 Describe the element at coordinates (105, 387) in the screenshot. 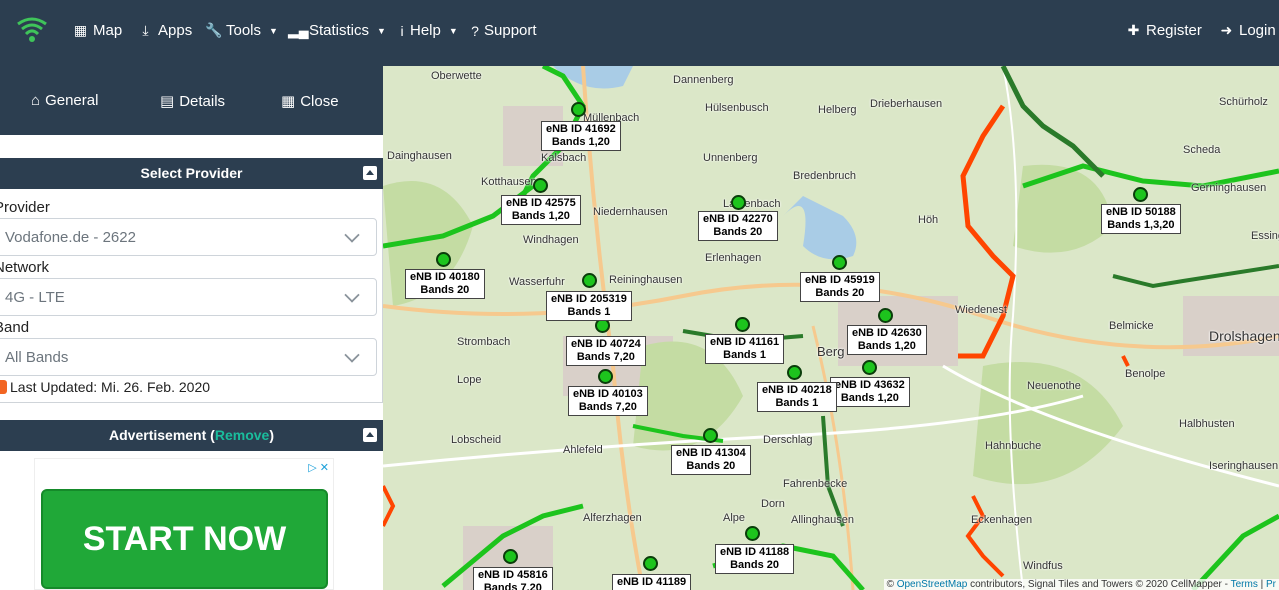

I see `last-updated: Last Updated: Mi. 26. Feb. 2020` at that location.